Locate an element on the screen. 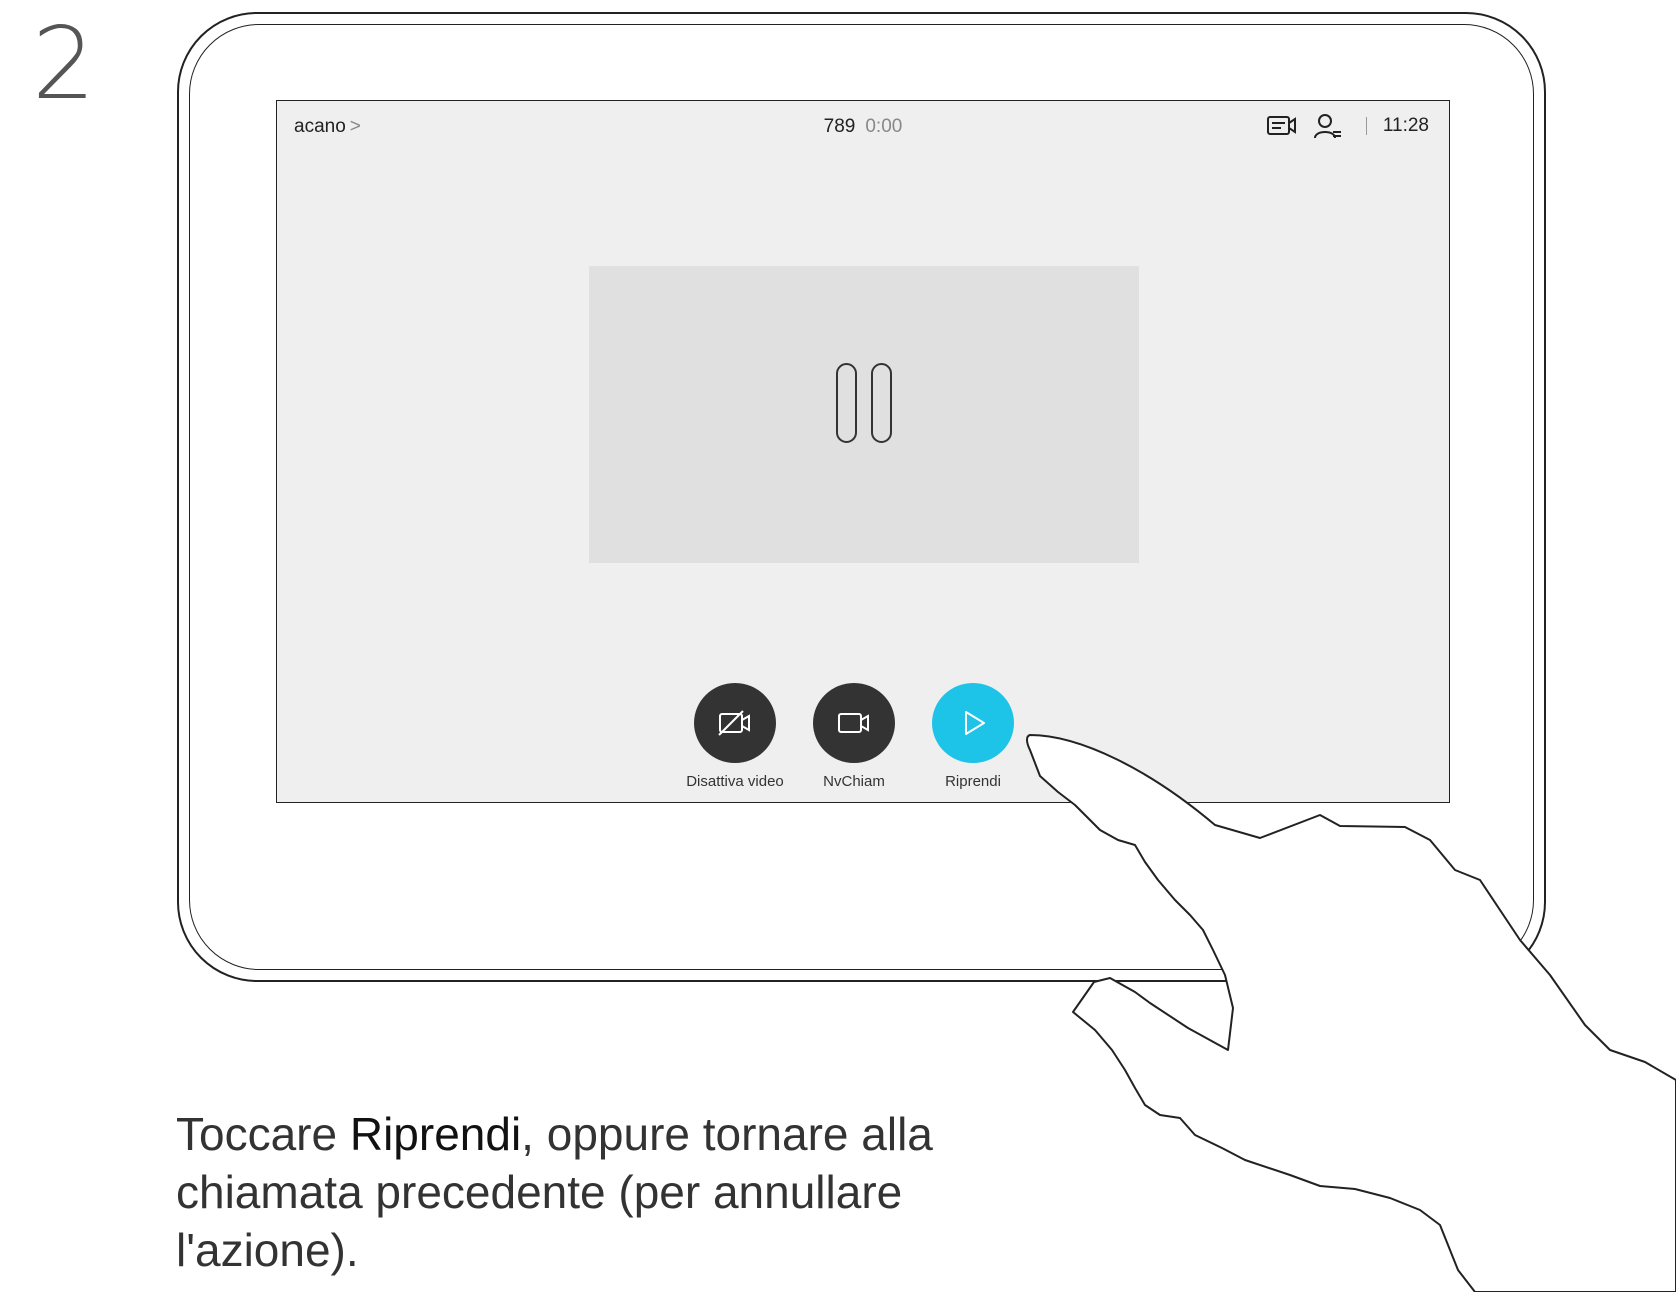 The width and height of the screenshot is (1676, 1292). video-off-icon is located at coordinates (734, 723).